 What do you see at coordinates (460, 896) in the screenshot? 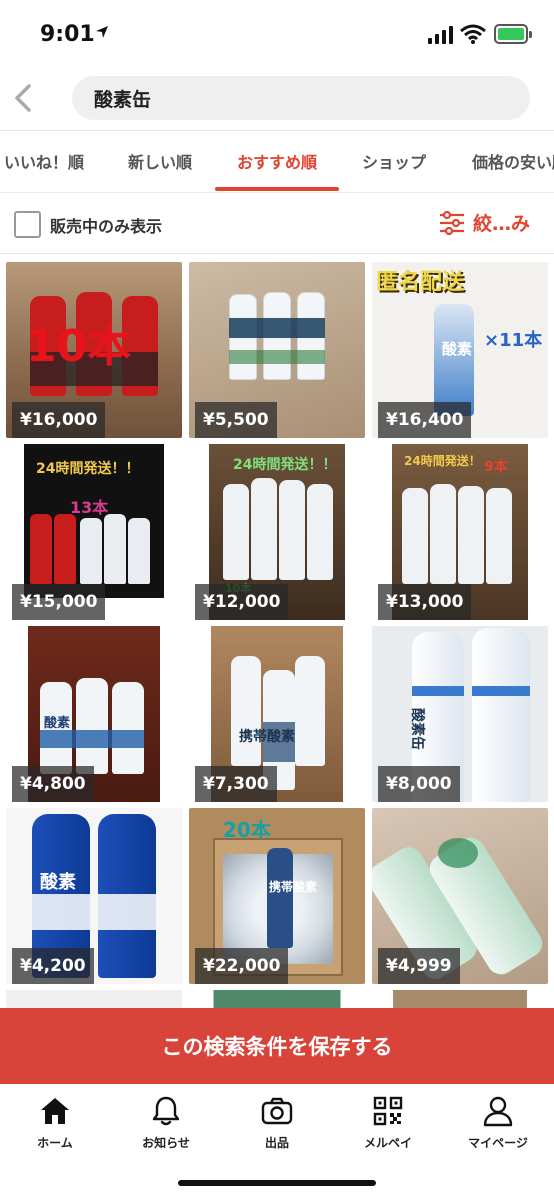
I see `product-card: ¥4,999` at bounding box center [460, 896].